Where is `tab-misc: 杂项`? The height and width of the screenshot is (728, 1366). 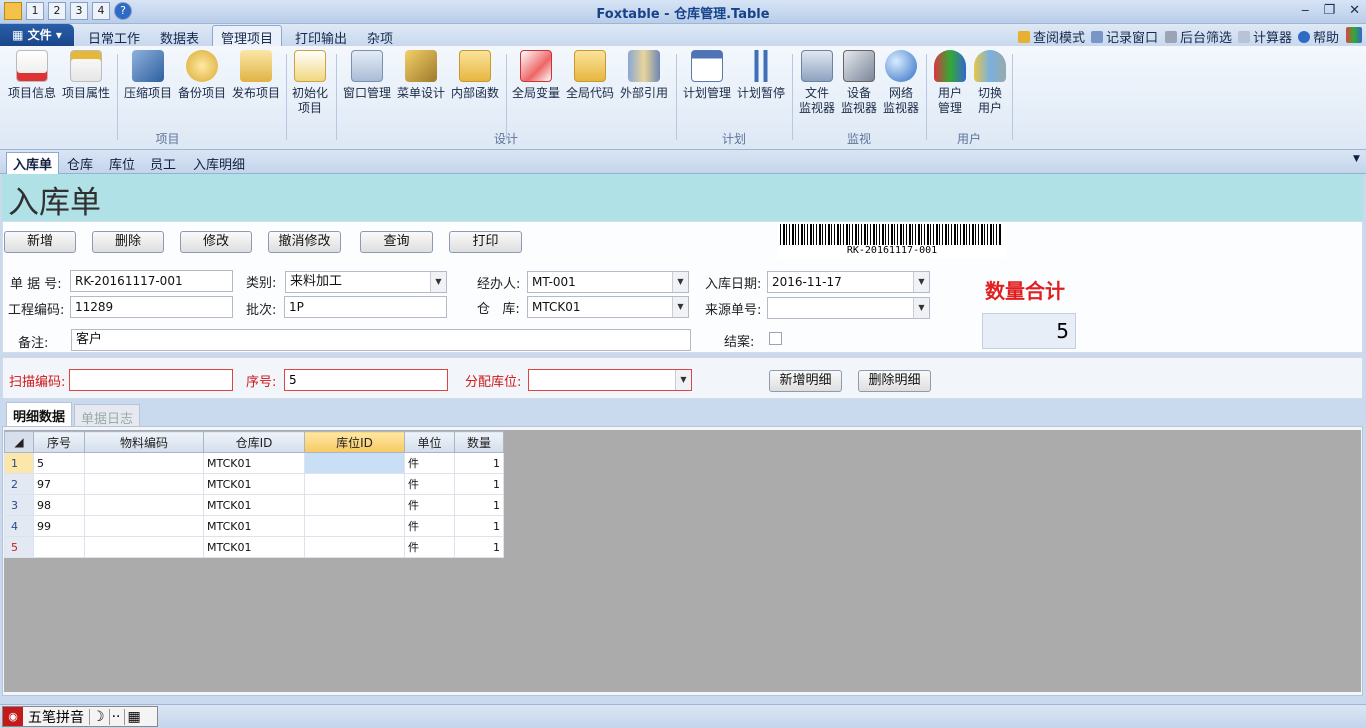 tab-misc: 杂项 is located at coordinates (380, 37).